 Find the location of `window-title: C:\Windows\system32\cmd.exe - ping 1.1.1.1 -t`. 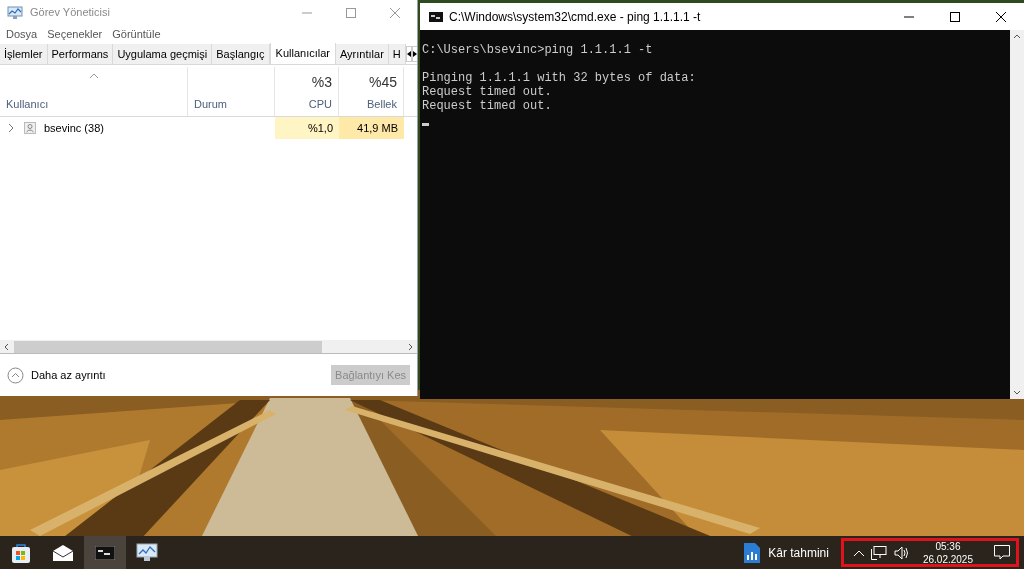

window-title: C:\Windows\system32\cmd.exe - ping 1.1.1.1 -t is located at coordinates (575, 17).